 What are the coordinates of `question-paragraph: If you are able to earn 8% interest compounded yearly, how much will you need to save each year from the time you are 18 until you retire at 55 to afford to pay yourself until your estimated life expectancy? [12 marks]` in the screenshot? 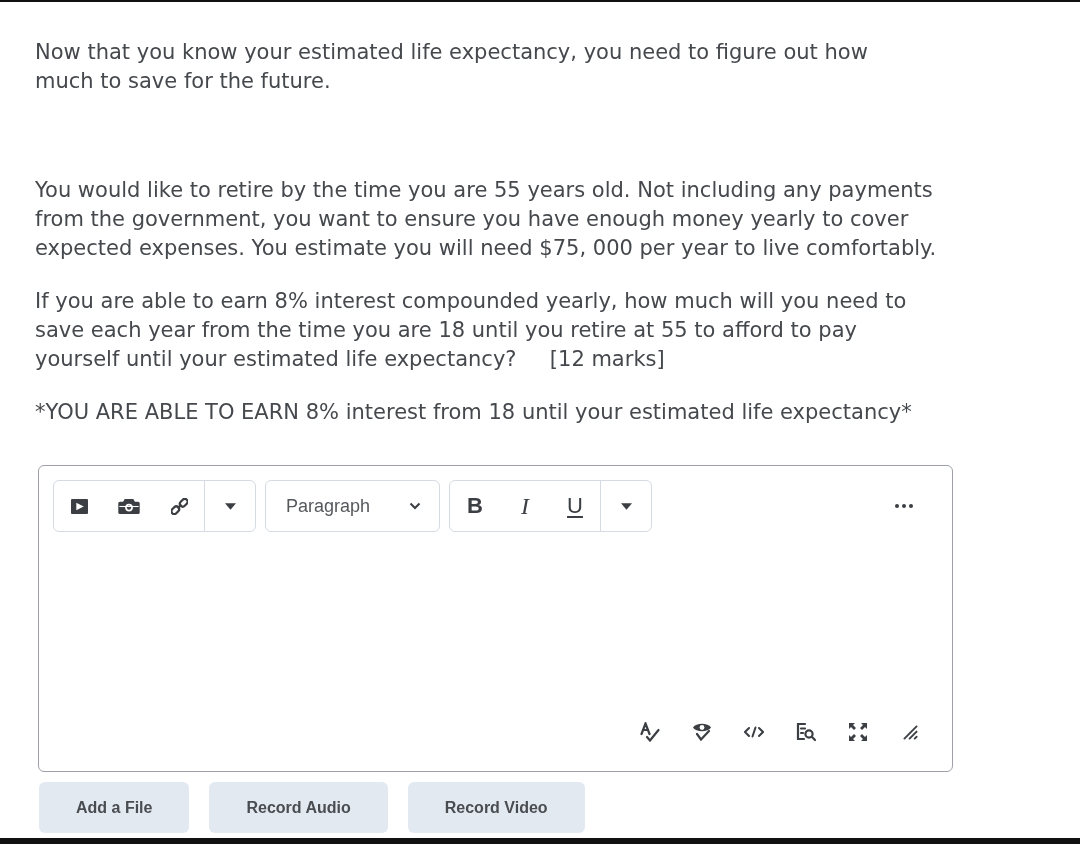 It's located at (471, 330).